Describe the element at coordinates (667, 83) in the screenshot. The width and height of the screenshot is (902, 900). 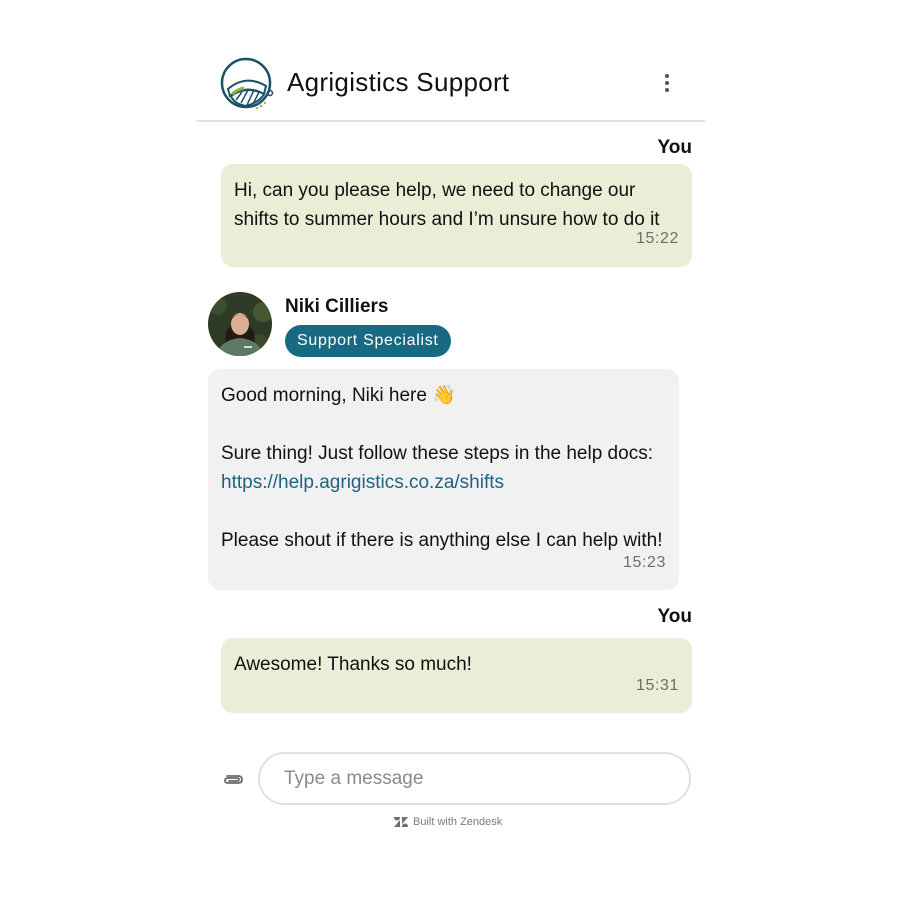
I see `more-vertical-icon` at that location.